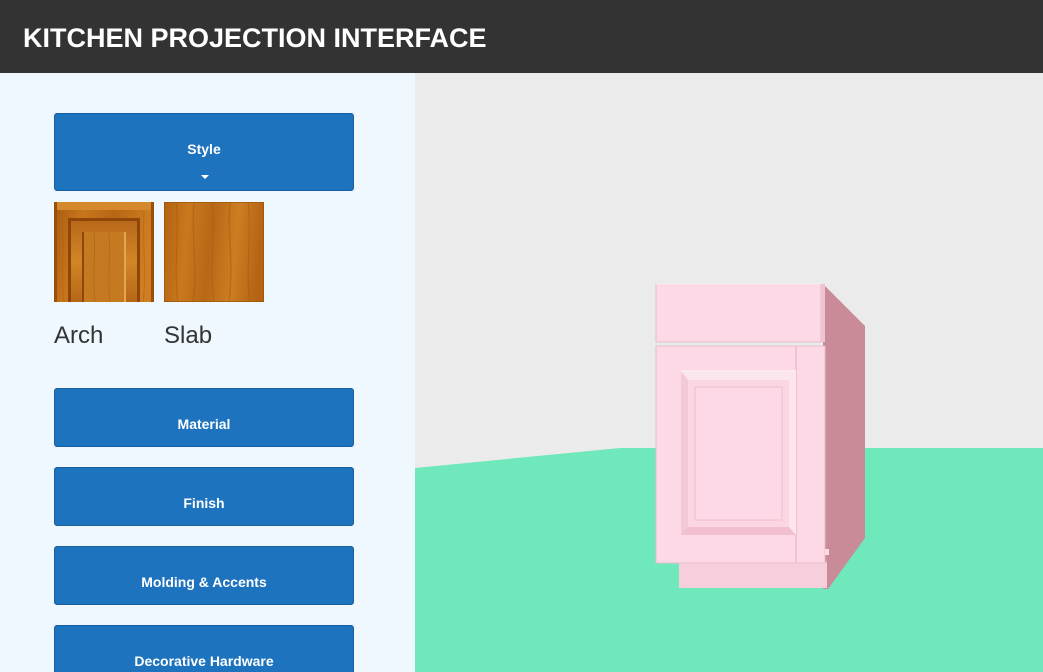  What do you see at coordinates (204, 503) in the screenshot?
I see `finish-button-label: Finish` at bounding box center [204, 503].